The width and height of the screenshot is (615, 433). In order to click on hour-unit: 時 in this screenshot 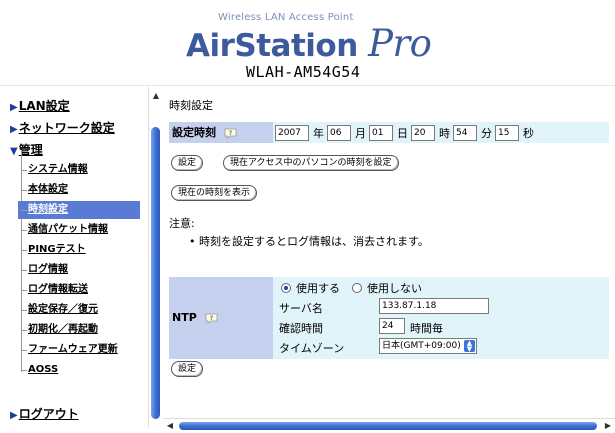, I will do `click(444, 133)`.